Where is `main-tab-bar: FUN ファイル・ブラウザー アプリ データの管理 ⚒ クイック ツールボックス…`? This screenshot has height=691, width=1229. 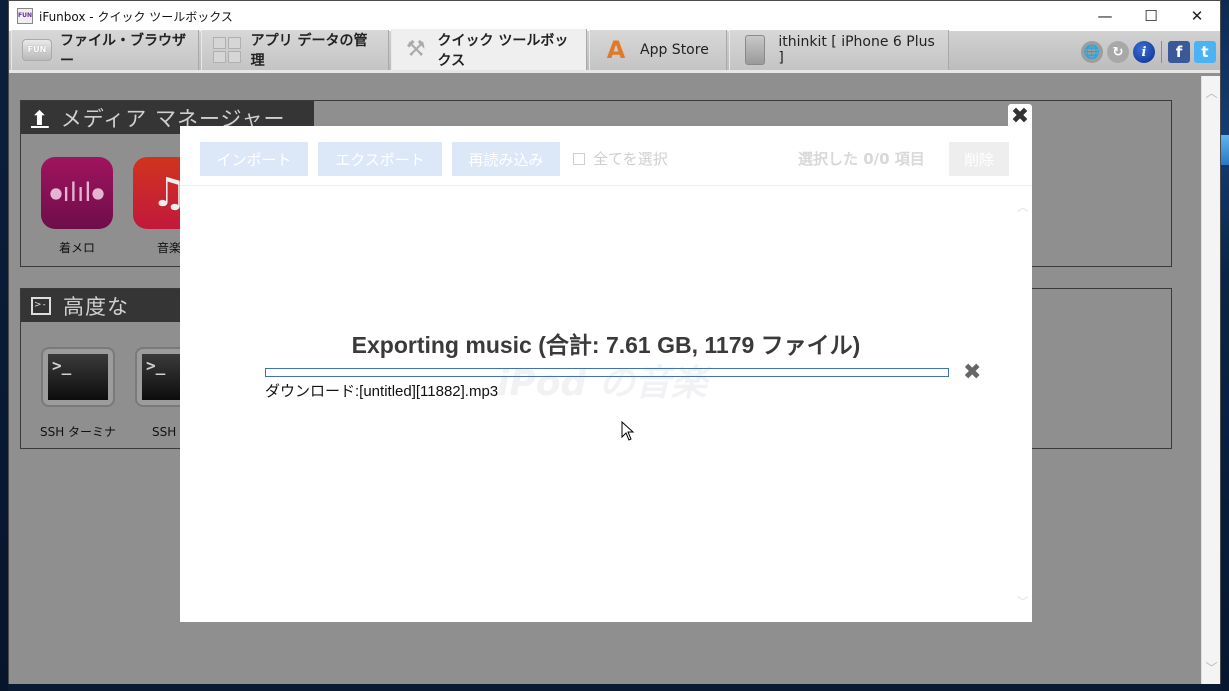
main-tab-bar: FUN ファイル・ブラウザー アプリ データの管理 ⚒ クイック ツールボックス… is located at coordinates (614, 51).